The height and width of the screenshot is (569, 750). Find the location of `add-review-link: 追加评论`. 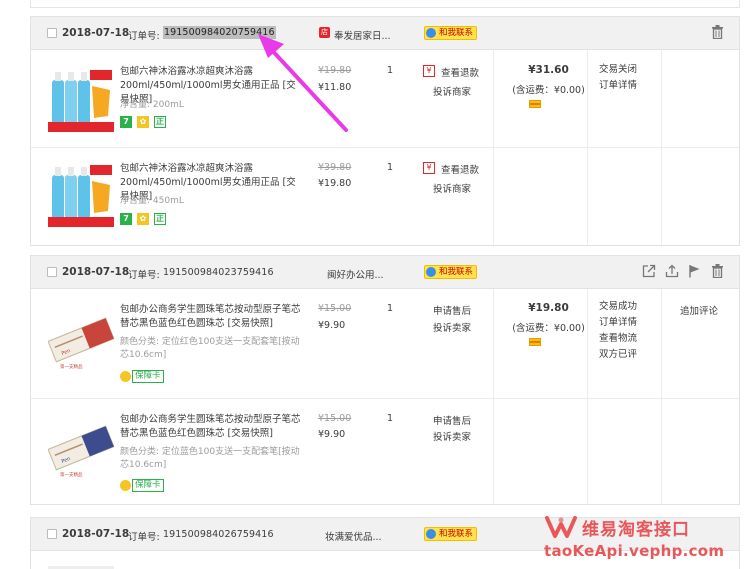

add-review-link: 追加评论 is located at coordinates (699, 310).